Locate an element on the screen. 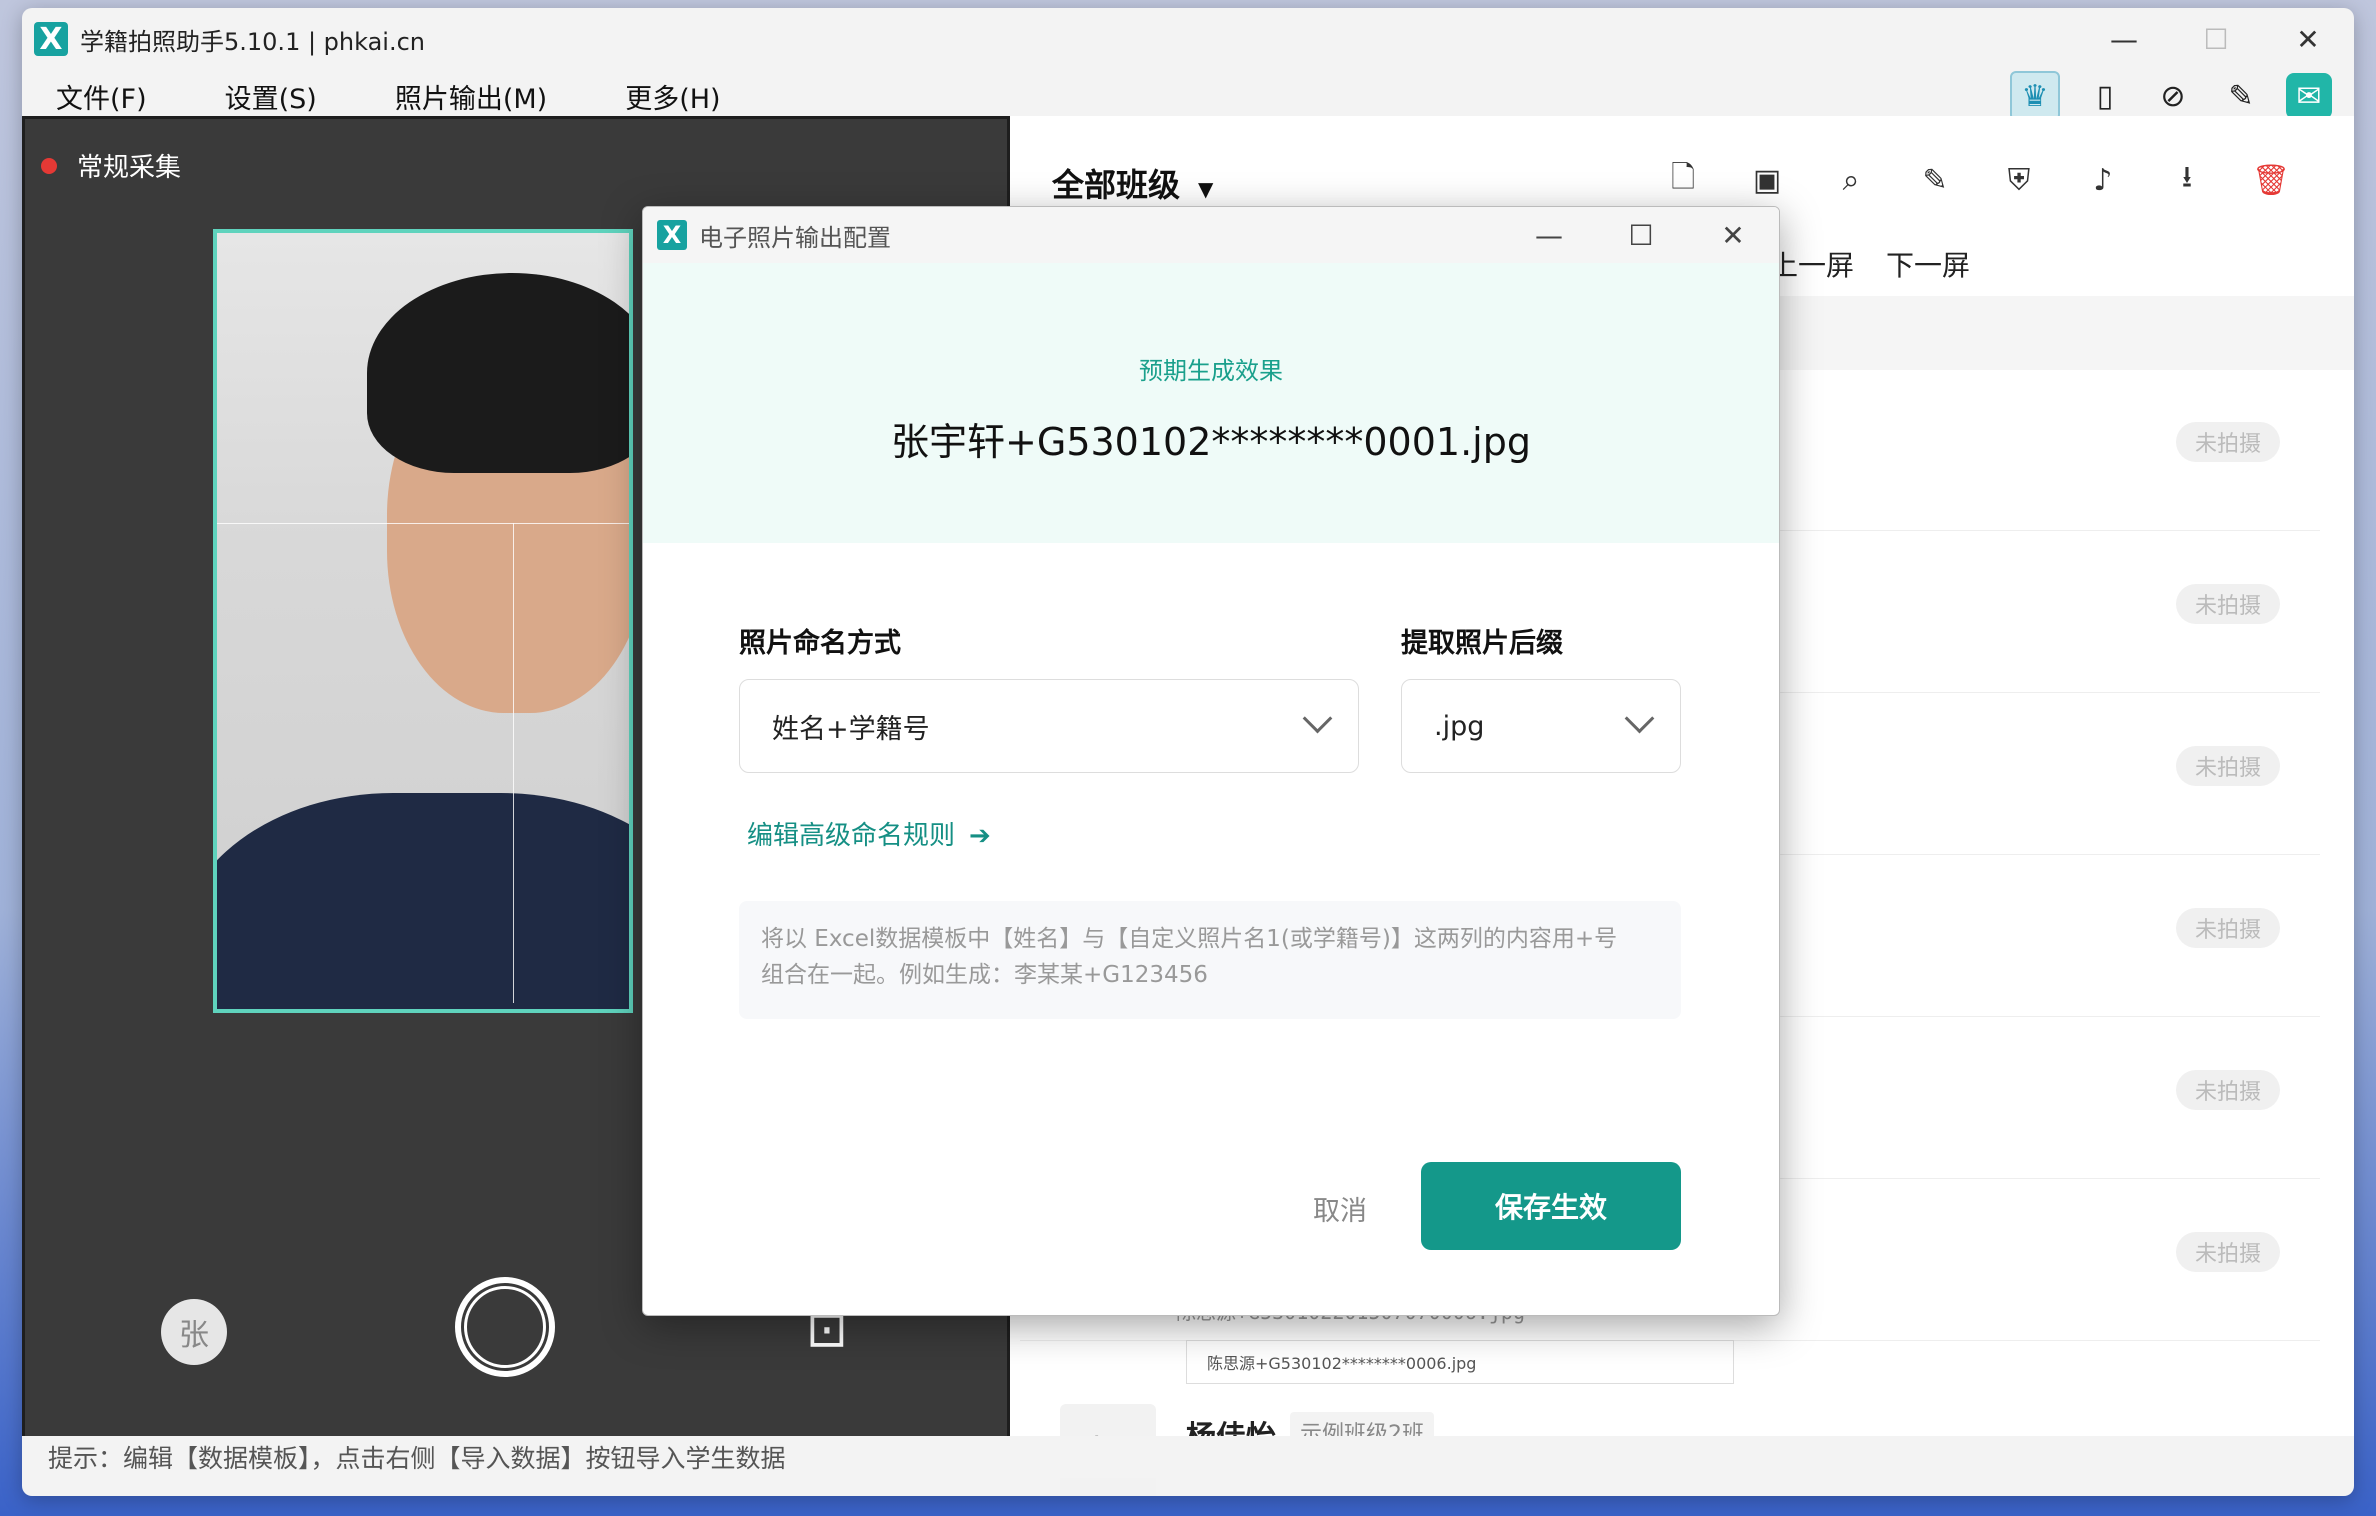 This screenshot has height=1516, width=2376. window-title: 学籍拍照助手5.10.1 | phkai.cn is located at coordinates (253, 41).